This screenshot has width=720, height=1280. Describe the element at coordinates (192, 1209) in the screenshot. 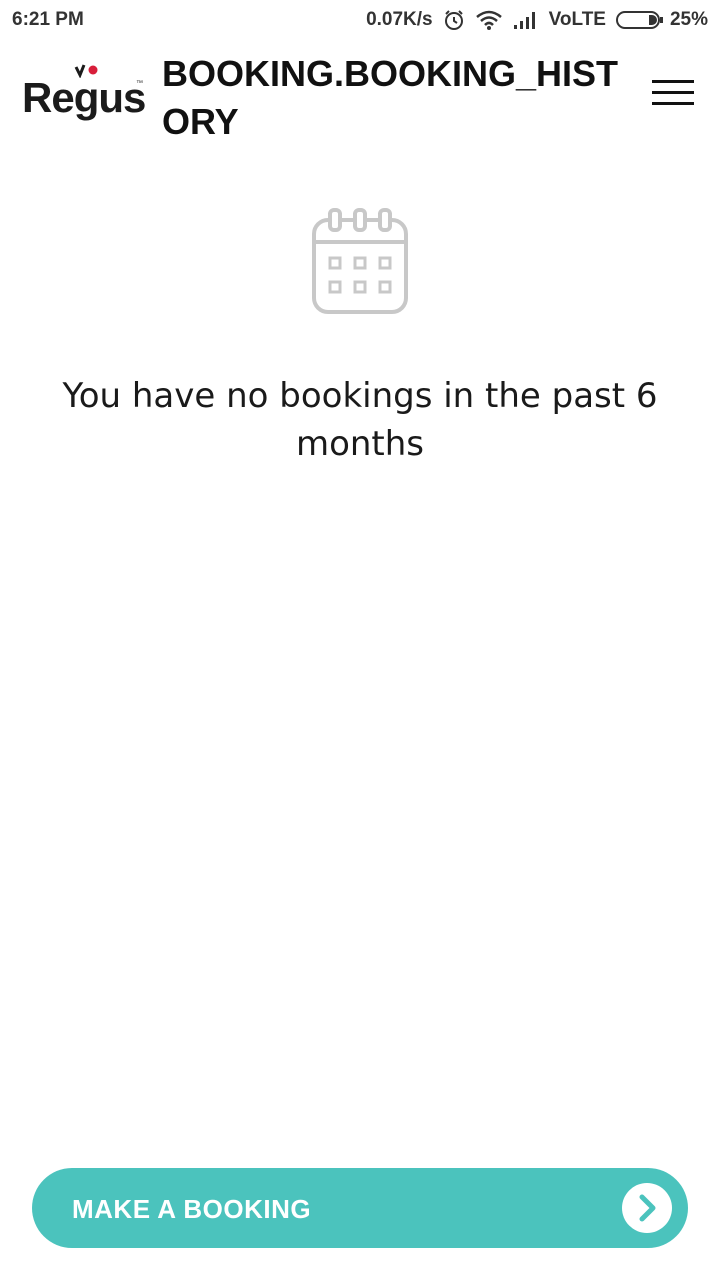

I see `make-booking-label: MAKE A BOOKING` at that location.